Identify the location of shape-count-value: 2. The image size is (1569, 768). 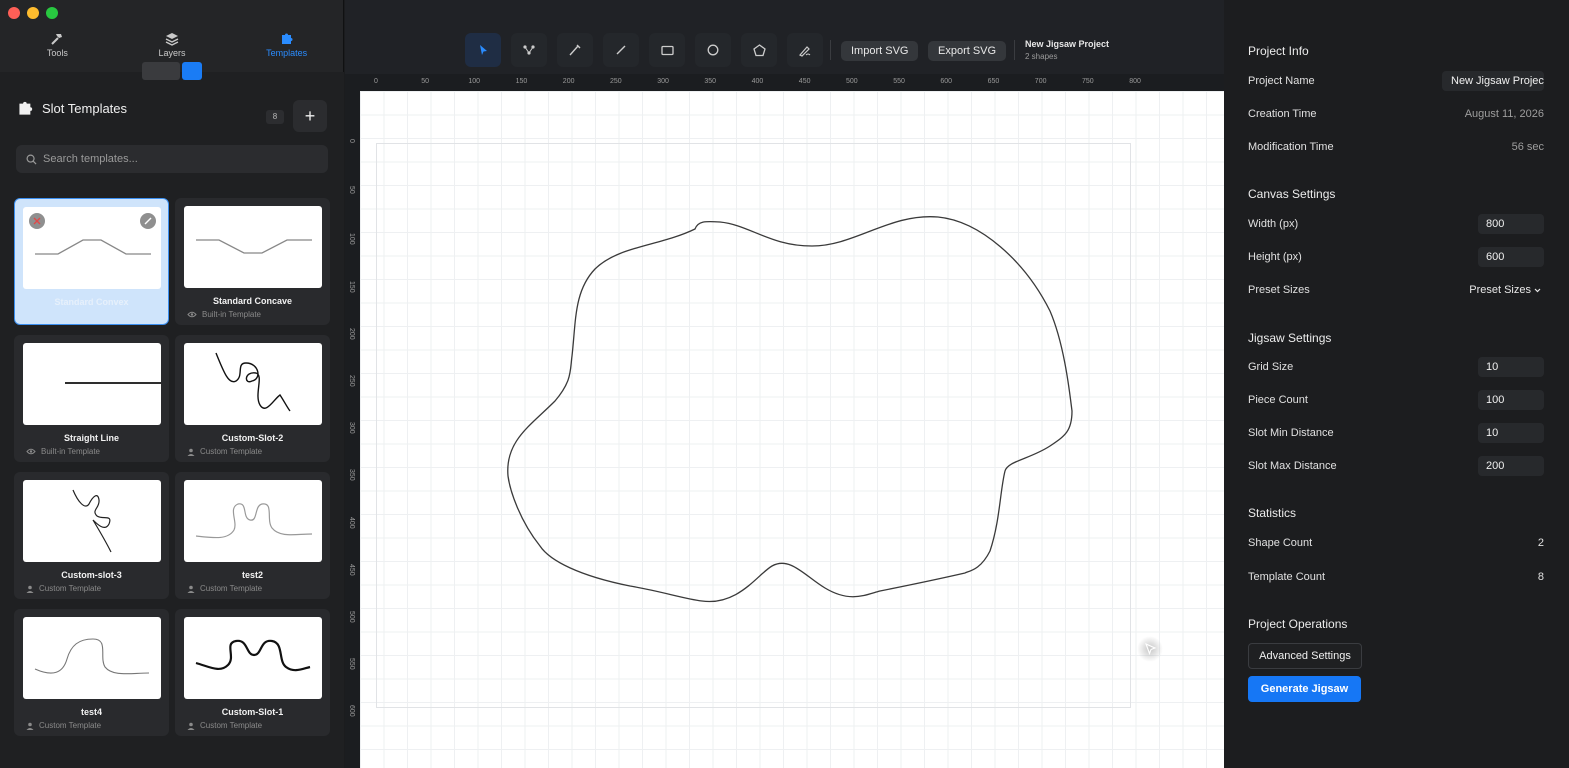
(1540, 543).